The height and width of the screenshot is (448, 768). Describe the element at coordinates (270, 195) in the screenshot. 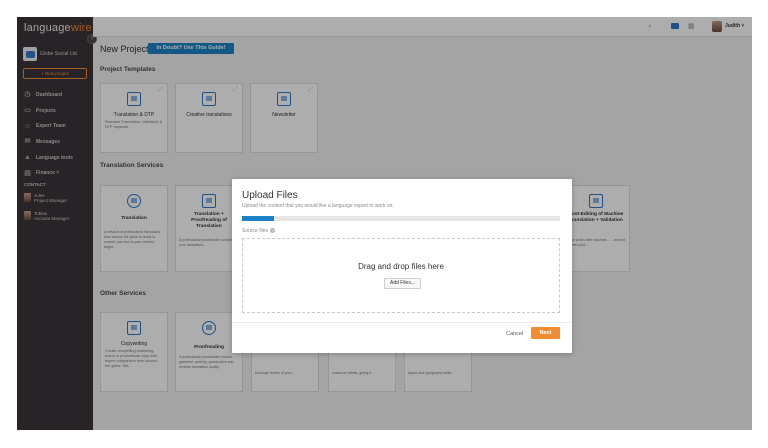

I see `modal-title: Upload Files` at that location.